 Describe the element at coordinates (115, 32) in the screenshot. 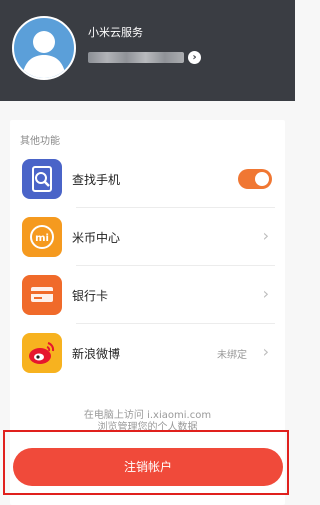

I see `service-title: 小米云服务` at that location.